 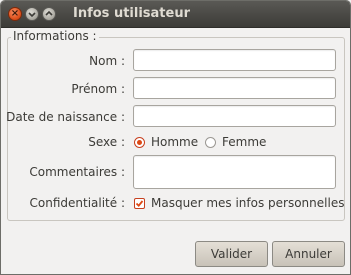 What do you see at coordinates (55, 36) in the screenshot?
I see `frame-label: Informations :` at bounding box center [55, 36].